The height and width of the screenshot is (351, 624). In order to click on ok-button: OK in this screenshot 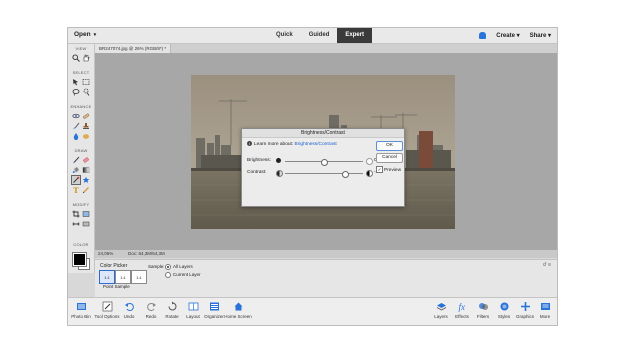, I will do `click(389, 146)`.